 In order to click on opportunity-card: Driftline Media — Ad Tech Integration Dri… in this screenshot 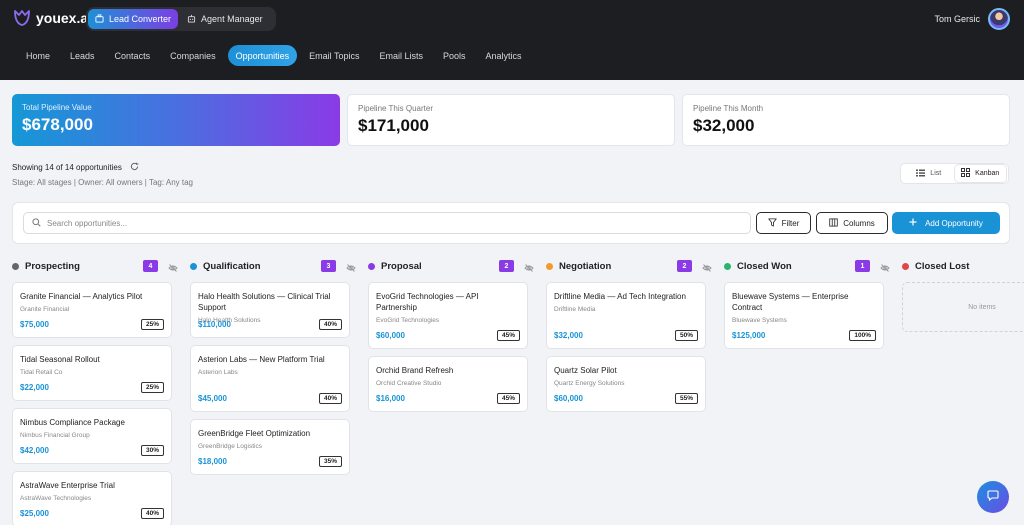, I will do `click(626, 315)`.